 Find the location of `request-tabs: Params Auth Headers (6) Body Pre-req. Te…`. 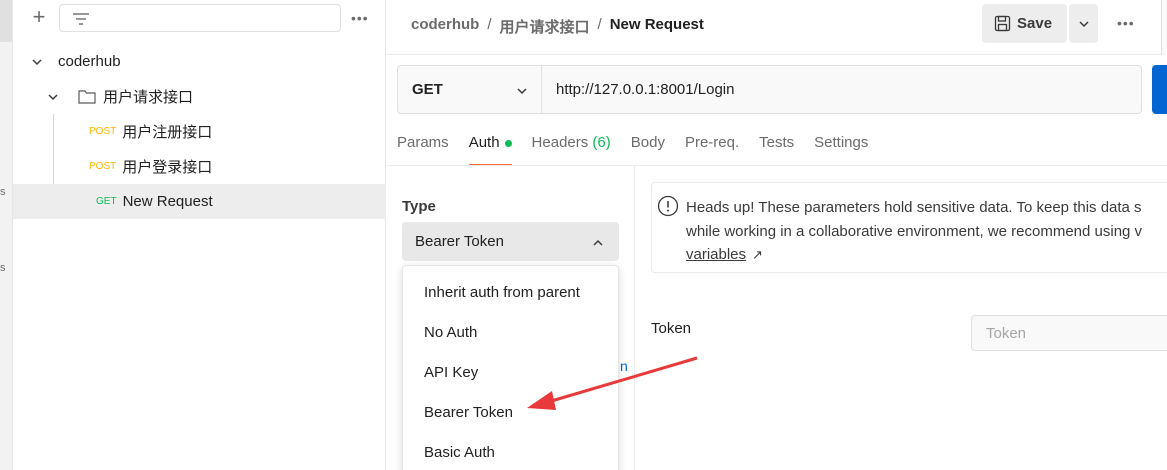

request-tabs: Params Auth Headers (6) Body Pre-req. Te… is located at coordinates (642, 150).